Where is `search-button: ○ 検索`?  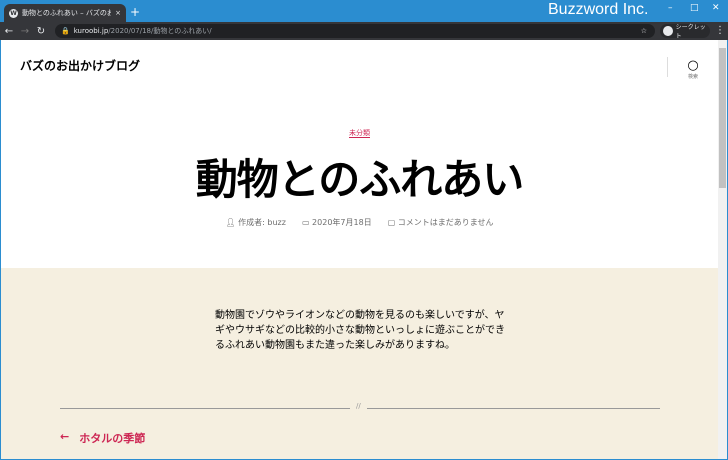 search-button: ○ 検索 is located at coordinates (693, 69).